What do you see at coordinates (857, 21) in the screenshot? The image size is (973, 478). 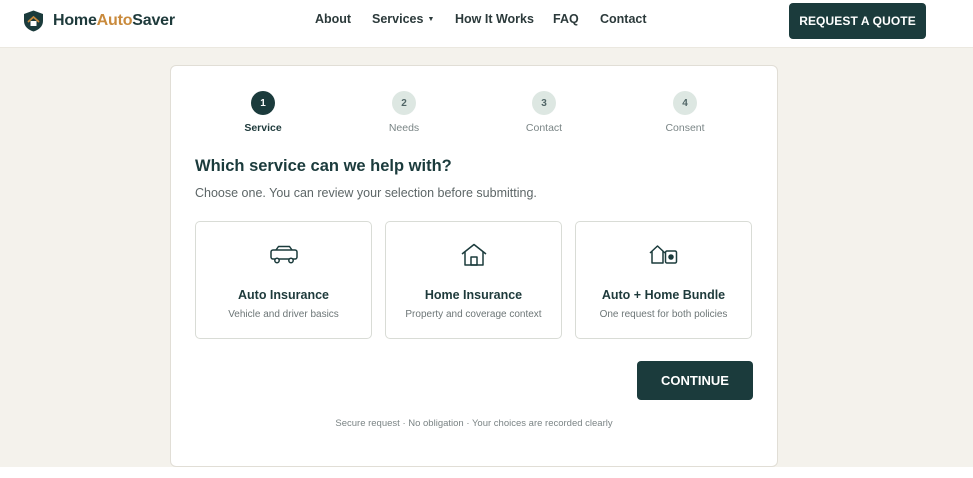 I see `request-quote-button: REQUEST A QUOTE` at bounding box center [857, 21].